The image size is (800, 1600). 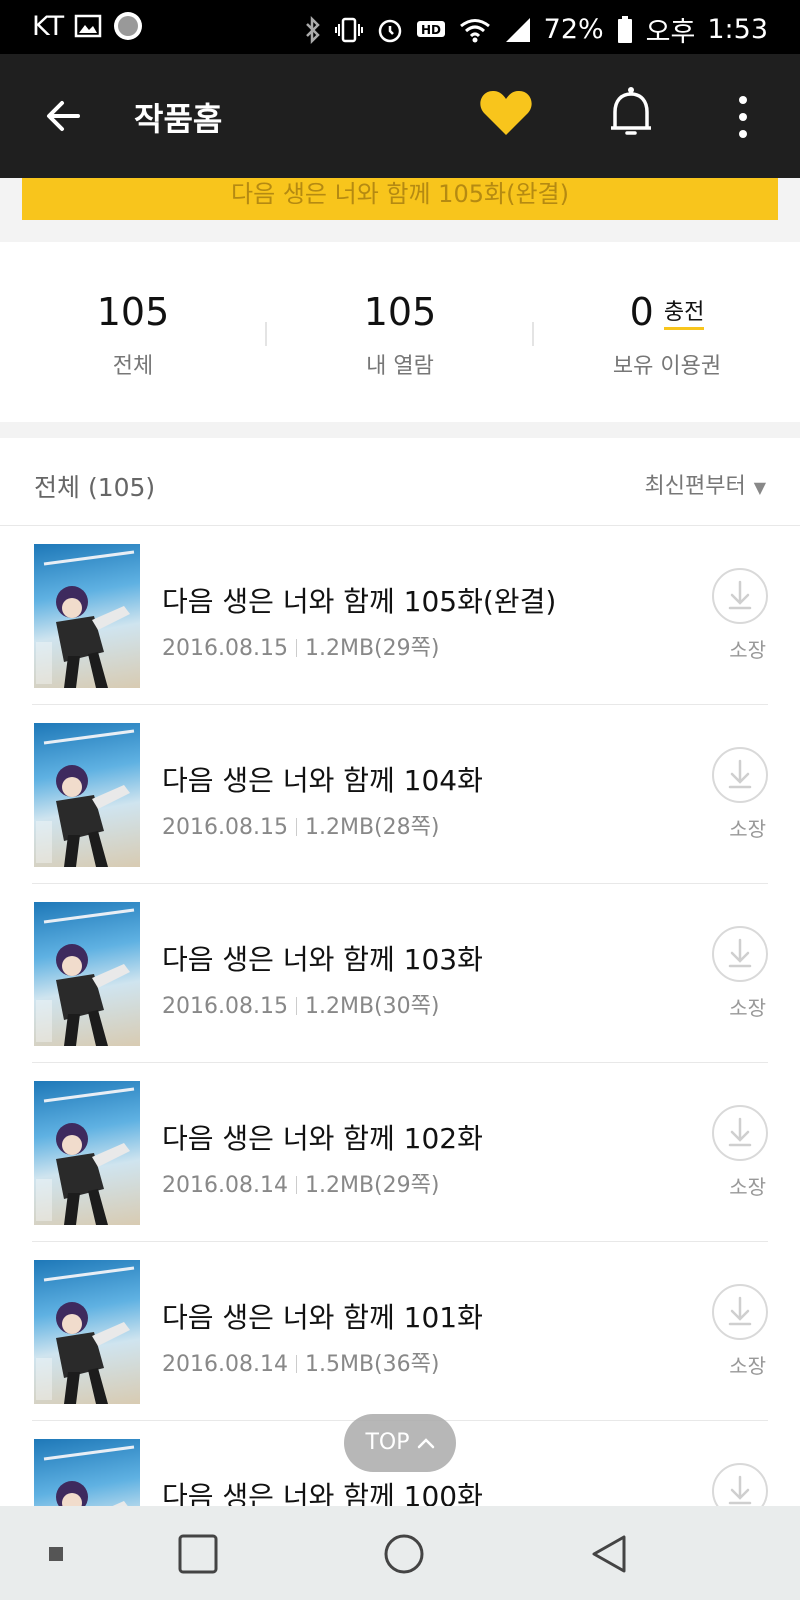 I want to click on signal-icon, so click(x=518, y=30).